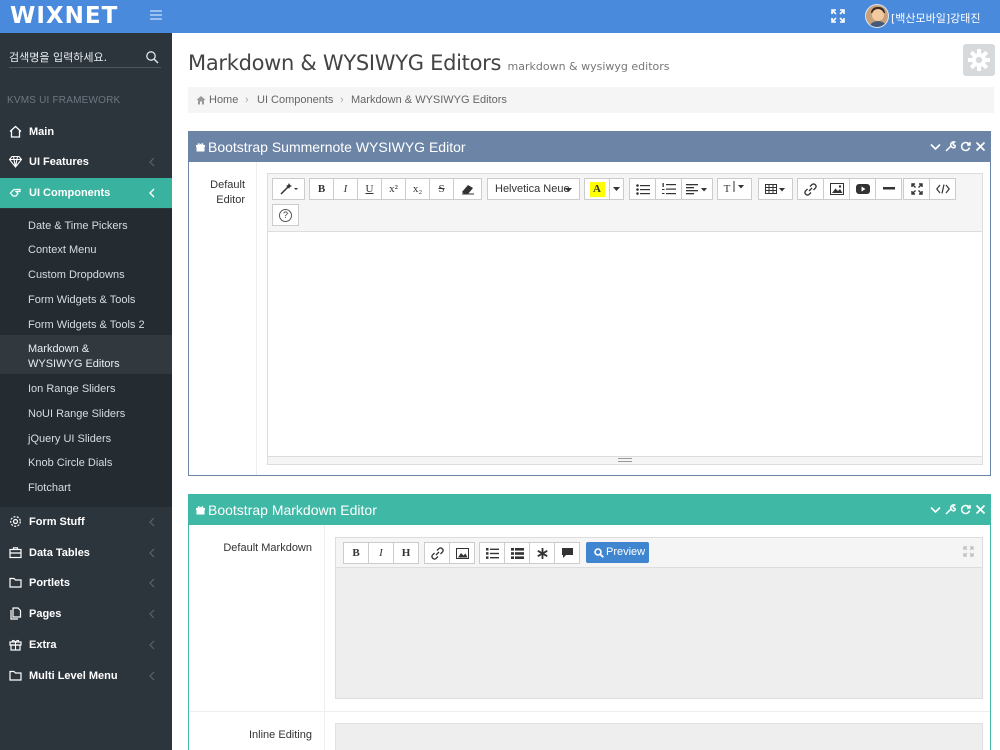 The width and height of the screenshot is (1000, 750). Describe the element at coordinates (437, 553) in the screenshot. I see `url-button` at that location.